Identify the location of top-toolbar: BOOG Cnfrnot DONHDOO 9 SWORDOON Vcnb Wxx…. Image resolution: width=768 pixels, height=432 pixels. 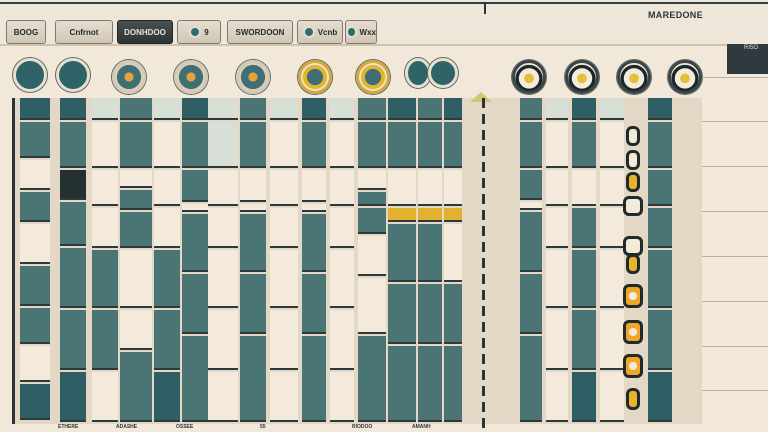
(384, 23).